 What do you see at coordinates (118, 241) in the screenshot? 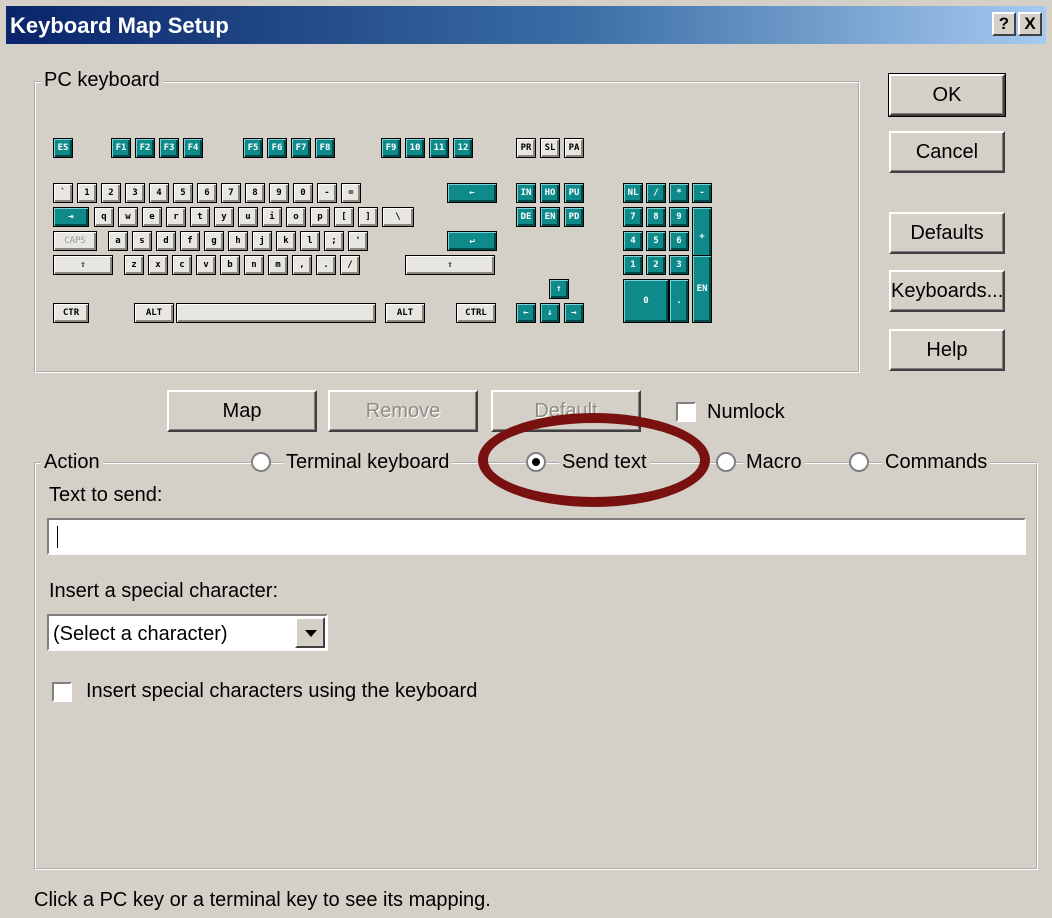
I see `key-a: a` at bounding box center [118, 241].